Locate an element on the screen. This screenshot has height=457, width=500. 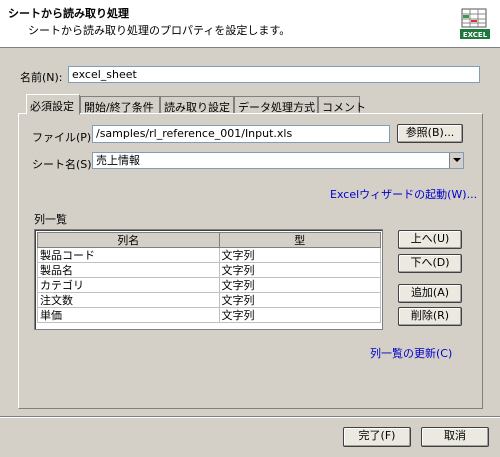
tab-start-end-conditions: 開始/終了条件 is located at coordinates (120, 105).